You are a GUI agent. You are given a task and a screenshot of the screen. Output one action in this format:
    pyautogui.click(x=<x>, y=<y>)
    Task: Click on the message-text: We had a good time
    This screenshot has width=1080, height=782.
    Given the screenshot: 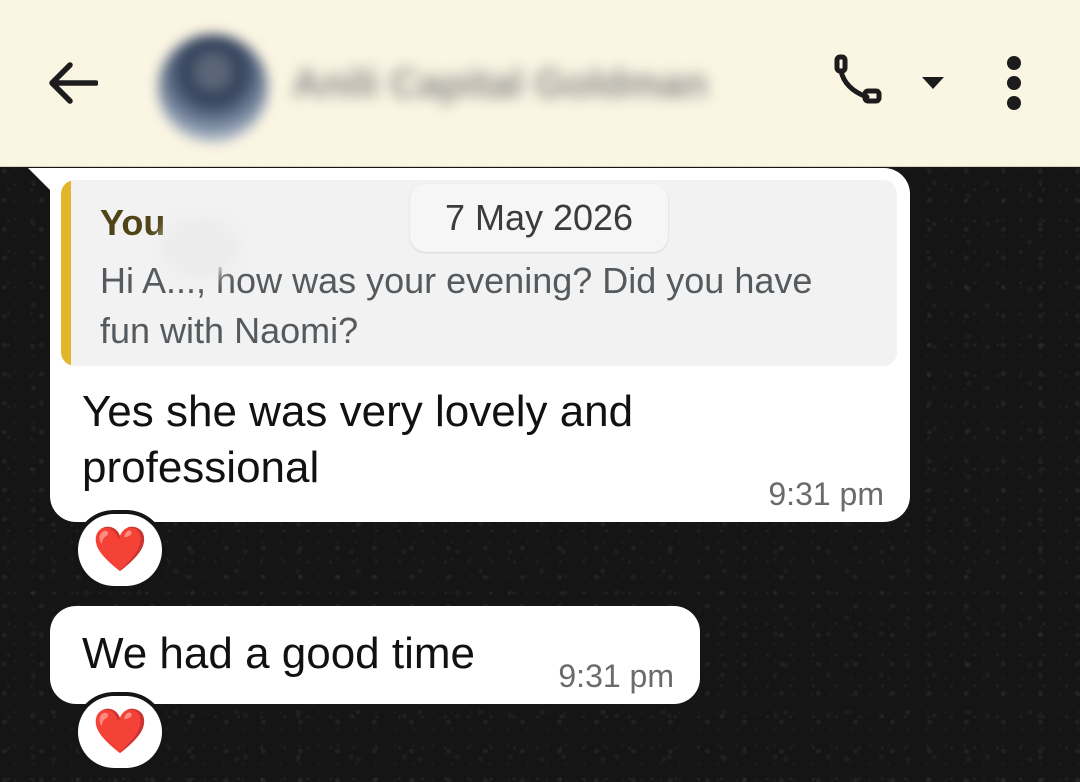 What is the action you would take?
    pyautogui.click(x=278, y=653)
    